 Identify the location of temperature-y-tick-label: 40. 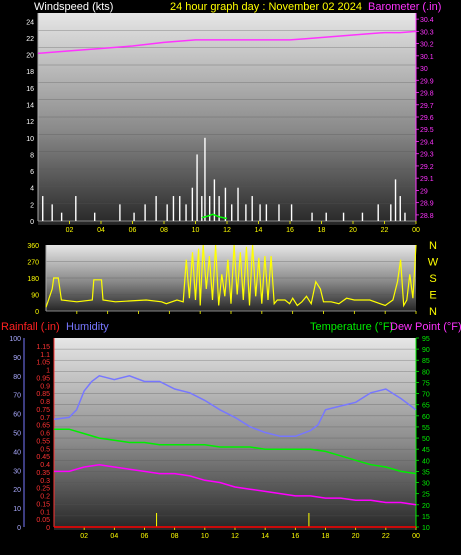
(426, 461).